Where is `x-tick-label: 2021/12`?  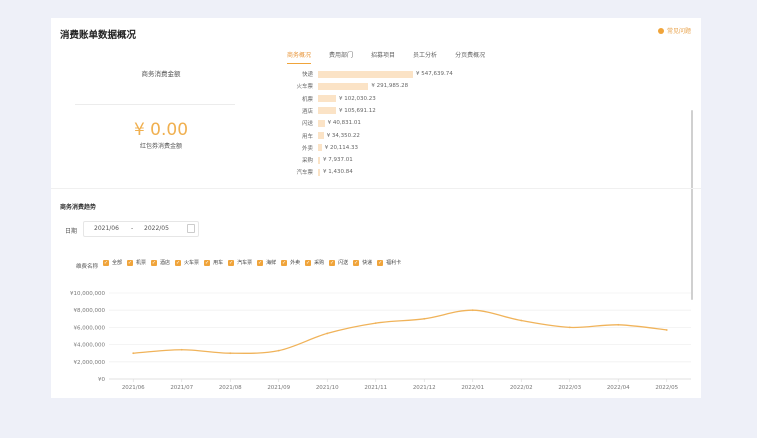
x-tick-label: 2021/12 is located at coordinates (424, 388).